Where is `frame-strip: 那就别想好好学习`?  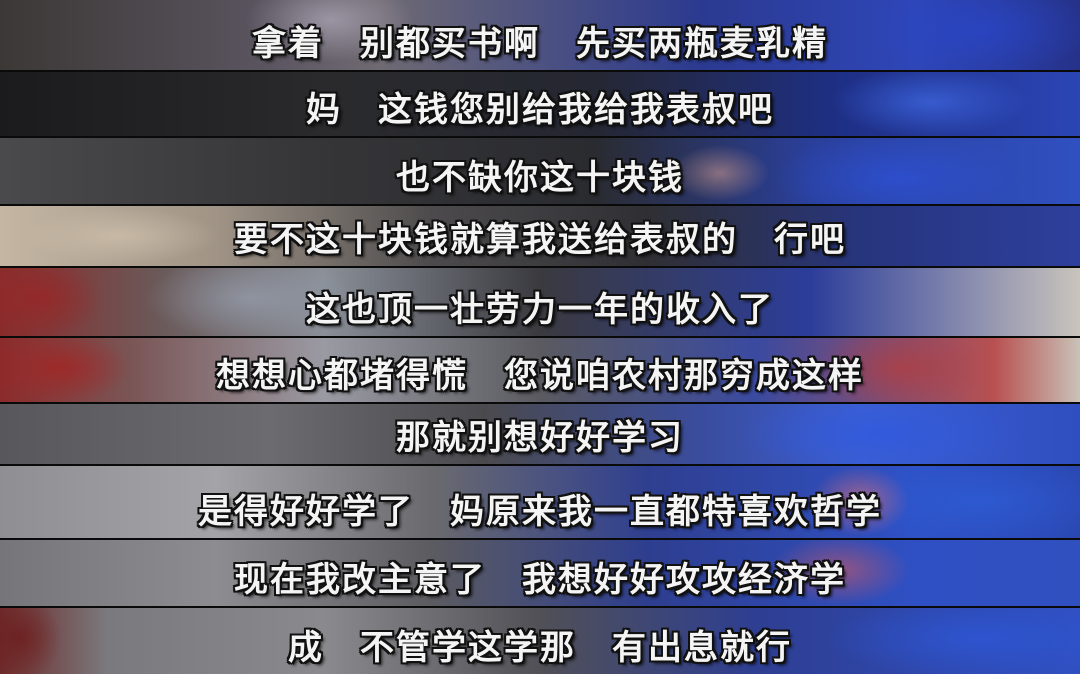 frame-strip: 那就别想好好学习 is located at coordinates (540, 435).